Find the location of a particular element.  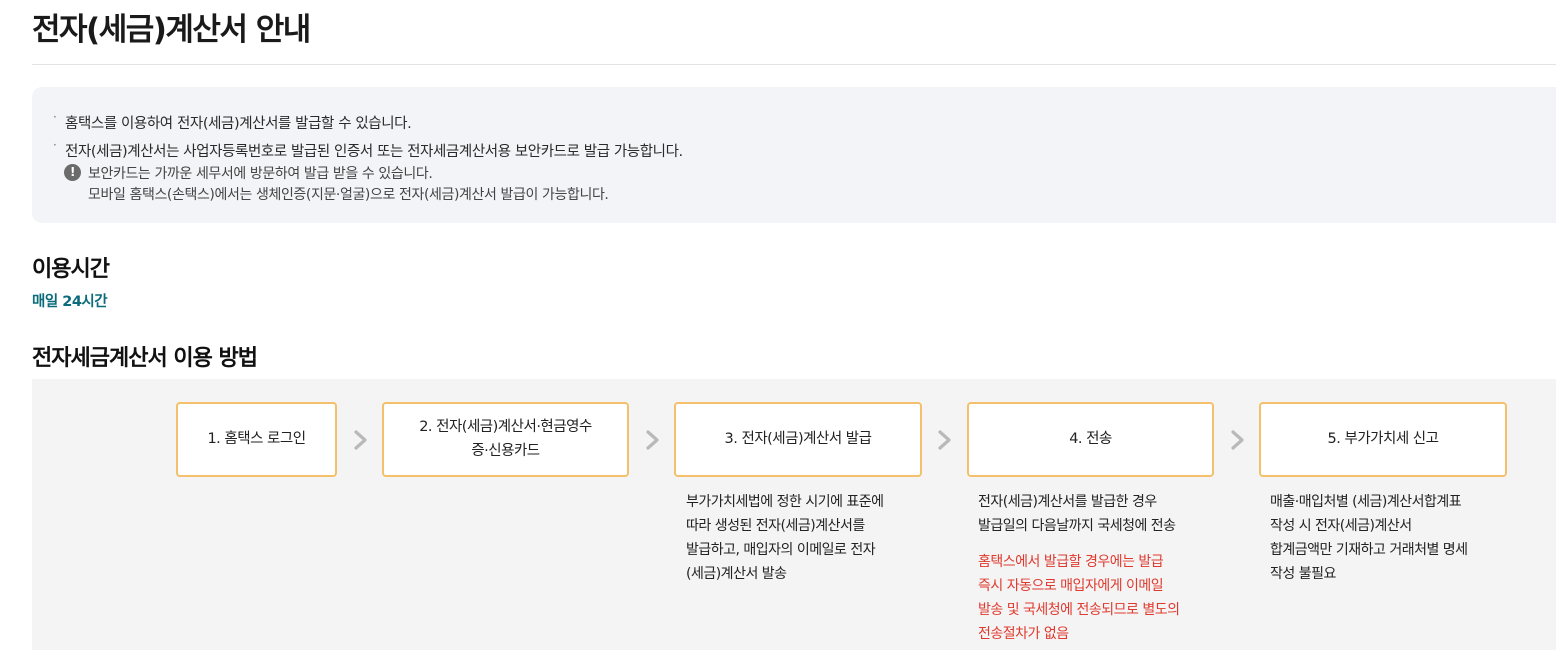

step-label: 4. 전송 is located at coordinates (1090, 438).